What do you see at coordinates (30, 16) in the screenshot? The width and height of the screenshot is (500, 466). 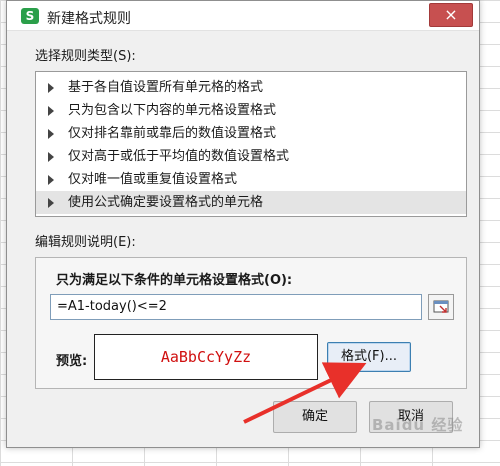 I see `app-icon: S` at bounding box center [30, 16].